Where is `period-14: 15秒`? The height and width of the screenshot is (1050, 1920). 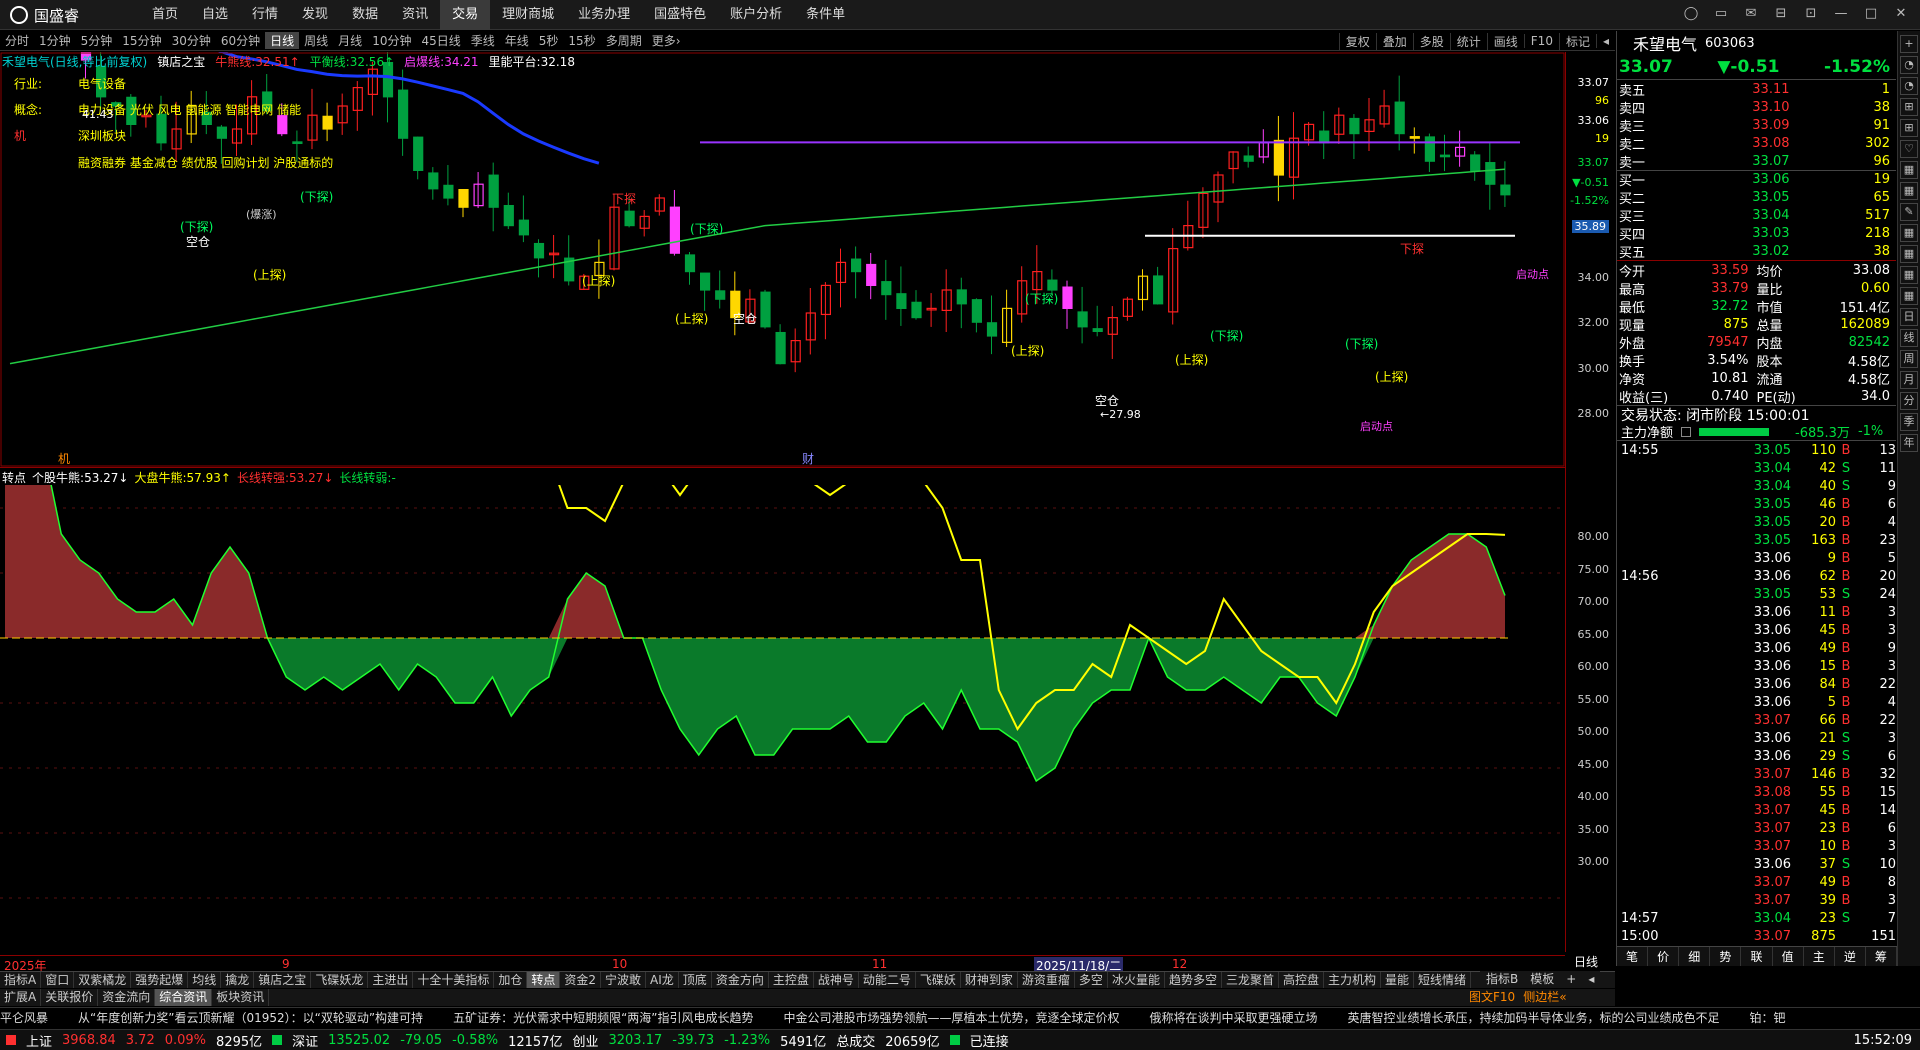
period-14: 15秒 is located at coordinates (581, 40).